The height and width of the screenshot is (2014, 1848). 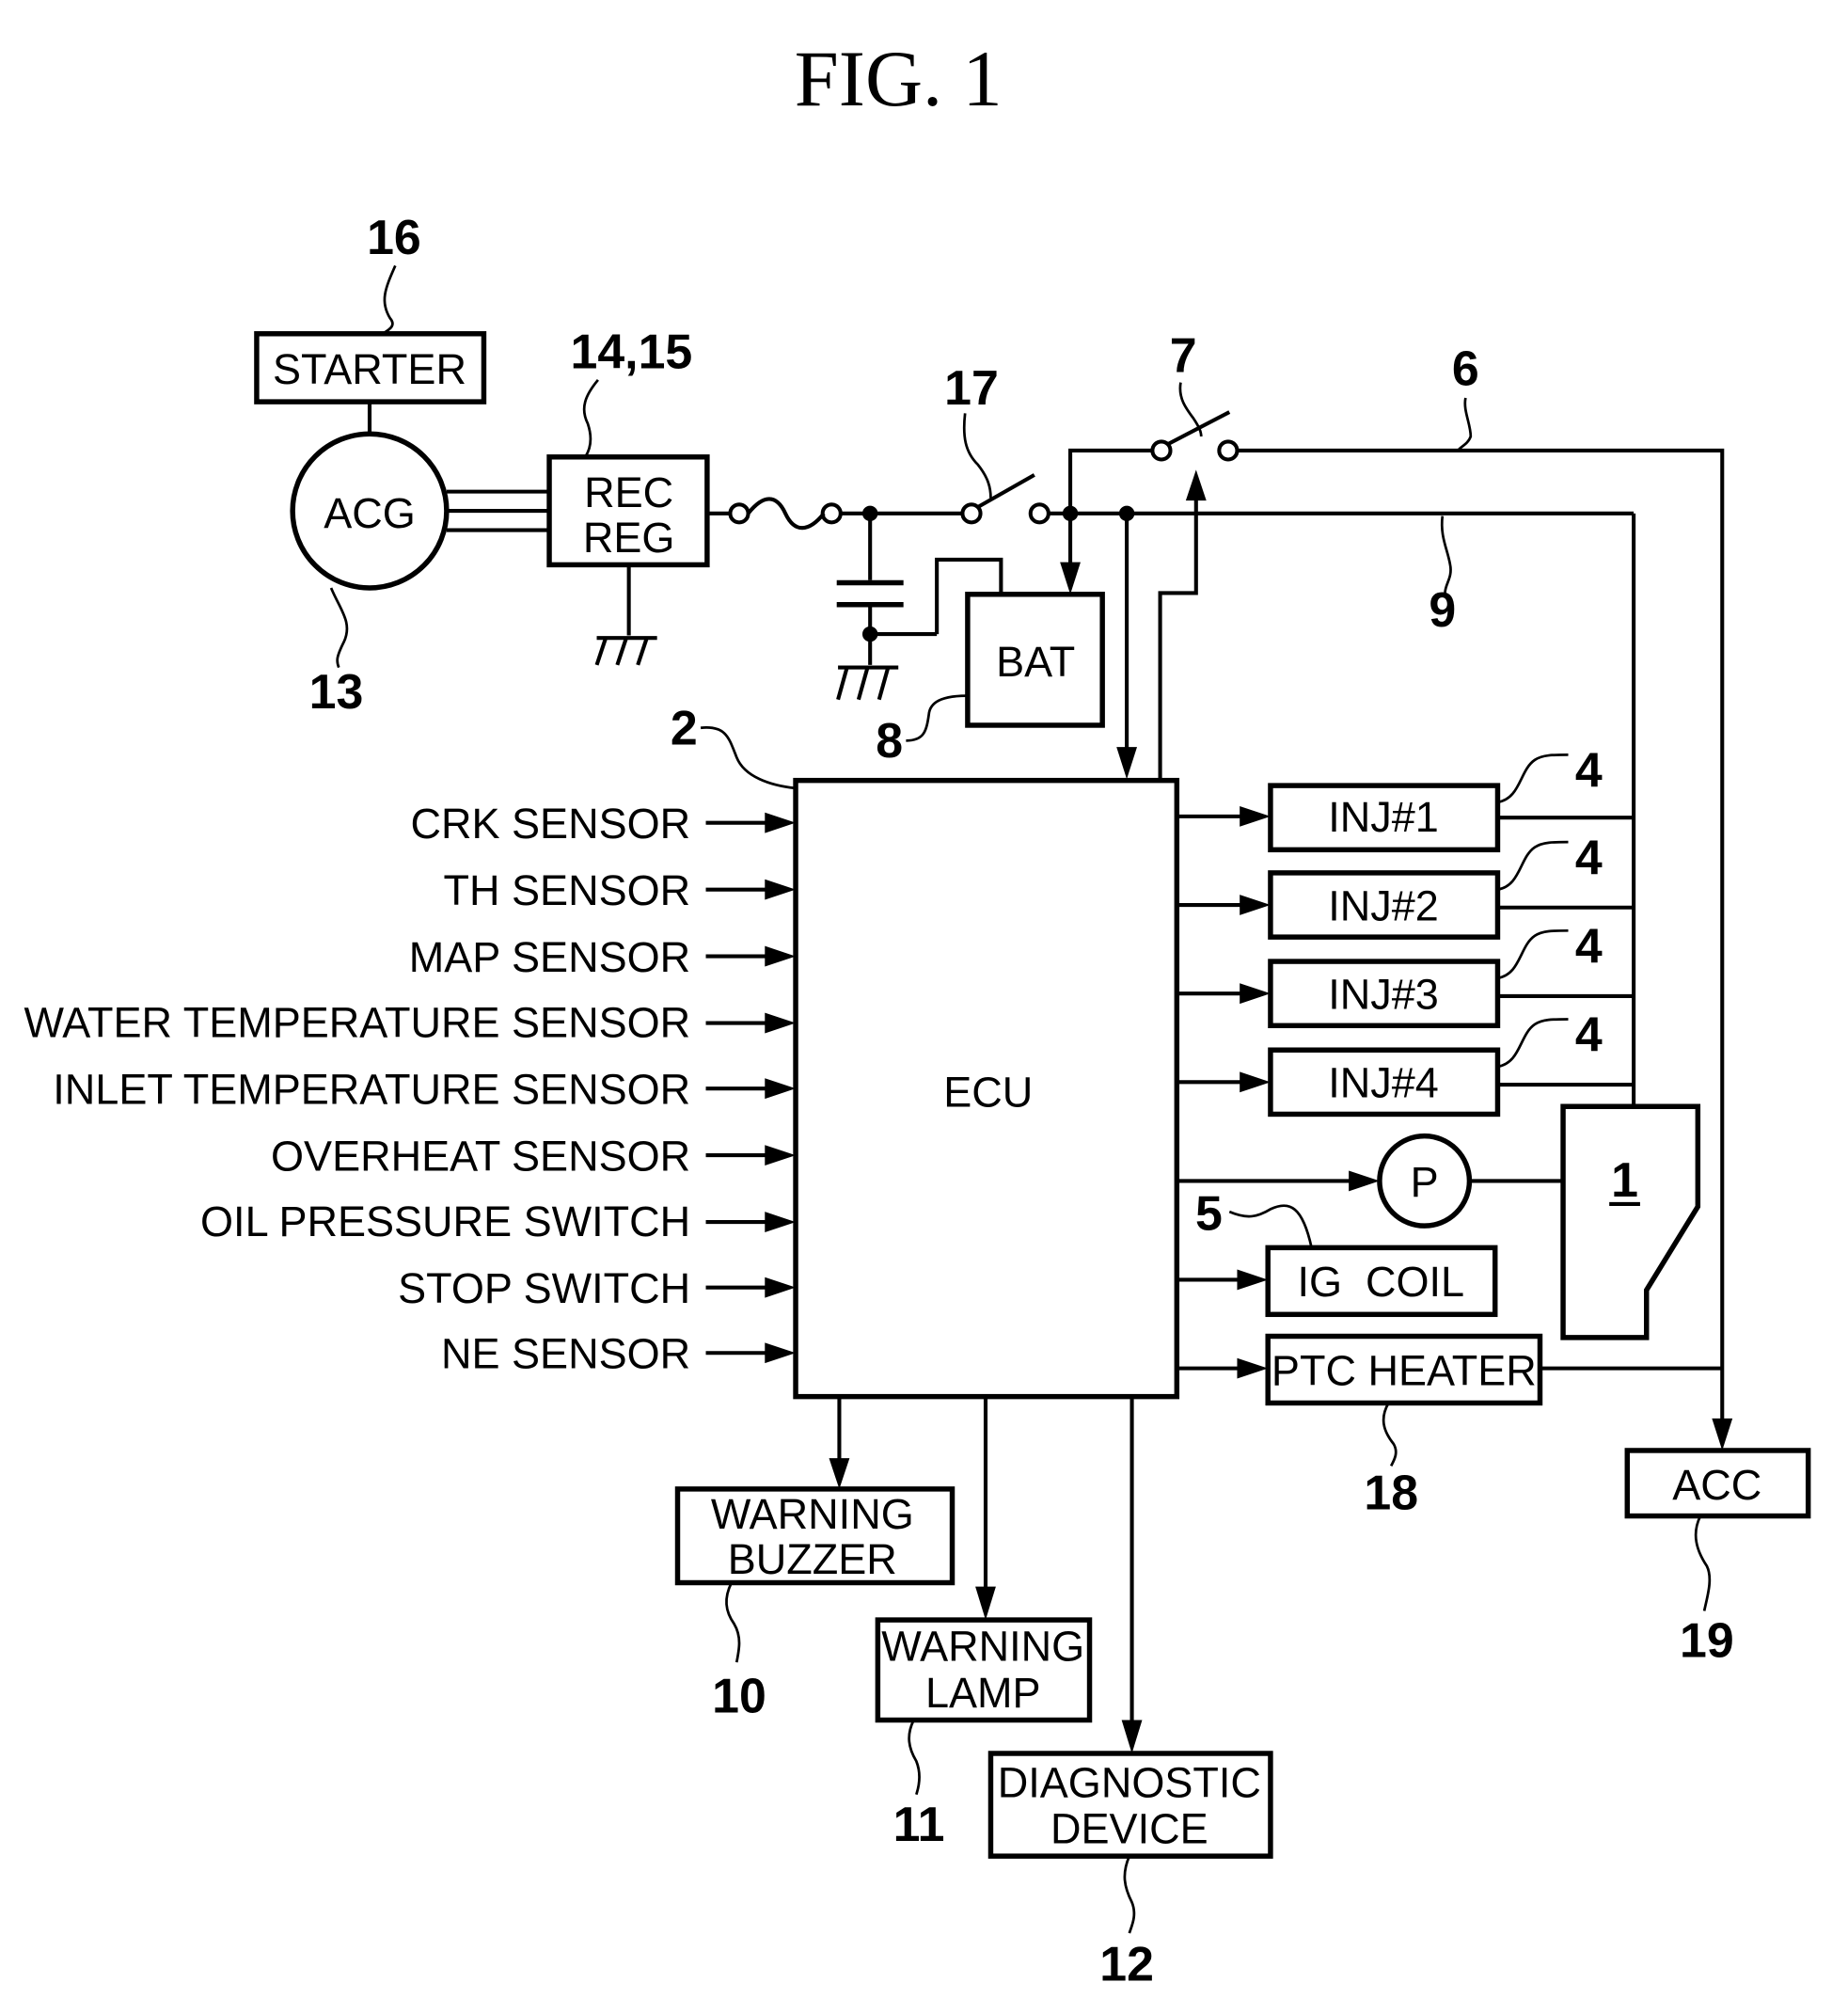 I want to click on acg-label: ACG, so click(x=370, y=513).